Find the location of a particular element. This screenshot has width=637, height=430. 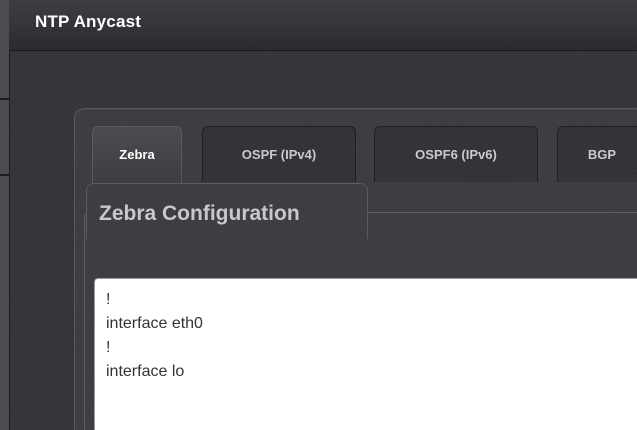

config-line: interface lo is located at coordinates (145, 371).